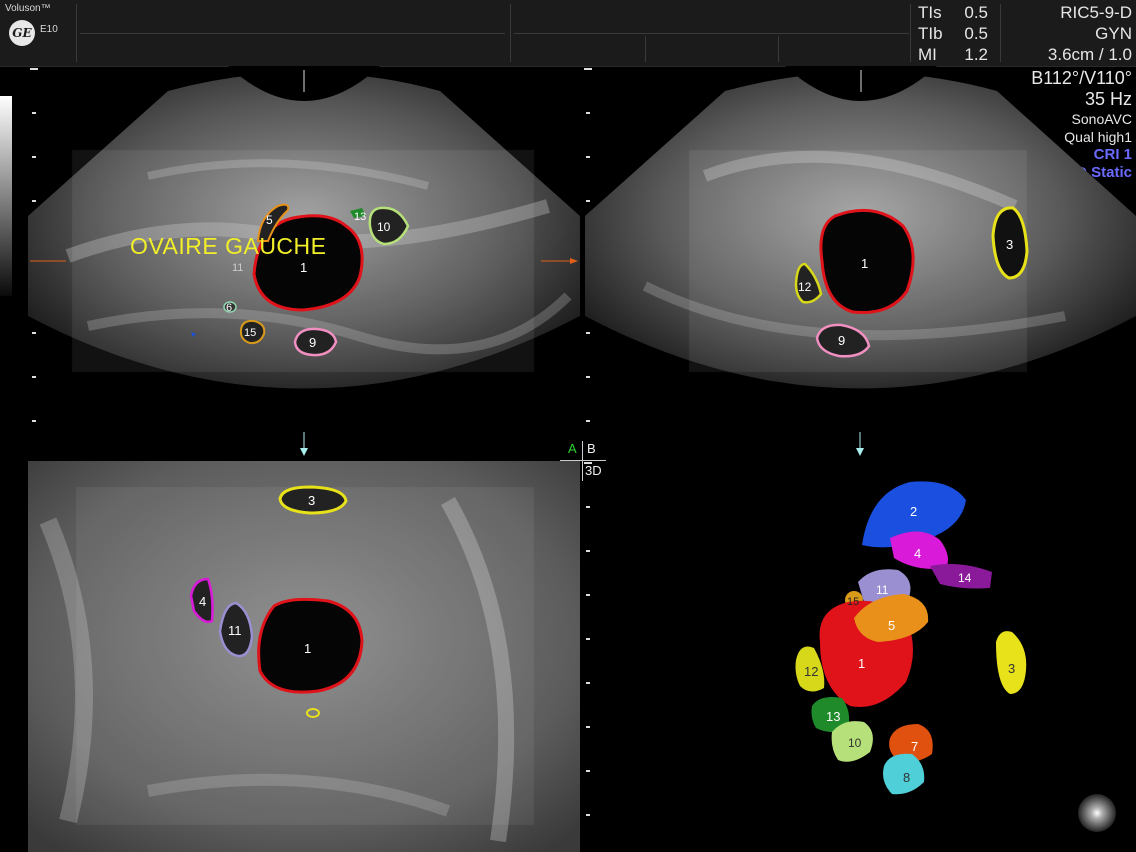 Image resolution: width=1136 pixels, height=852 pixels. Describe the element at coordinates (953, 12) in the screenshot. I see `param-tis: TIs 0.5` at that location.